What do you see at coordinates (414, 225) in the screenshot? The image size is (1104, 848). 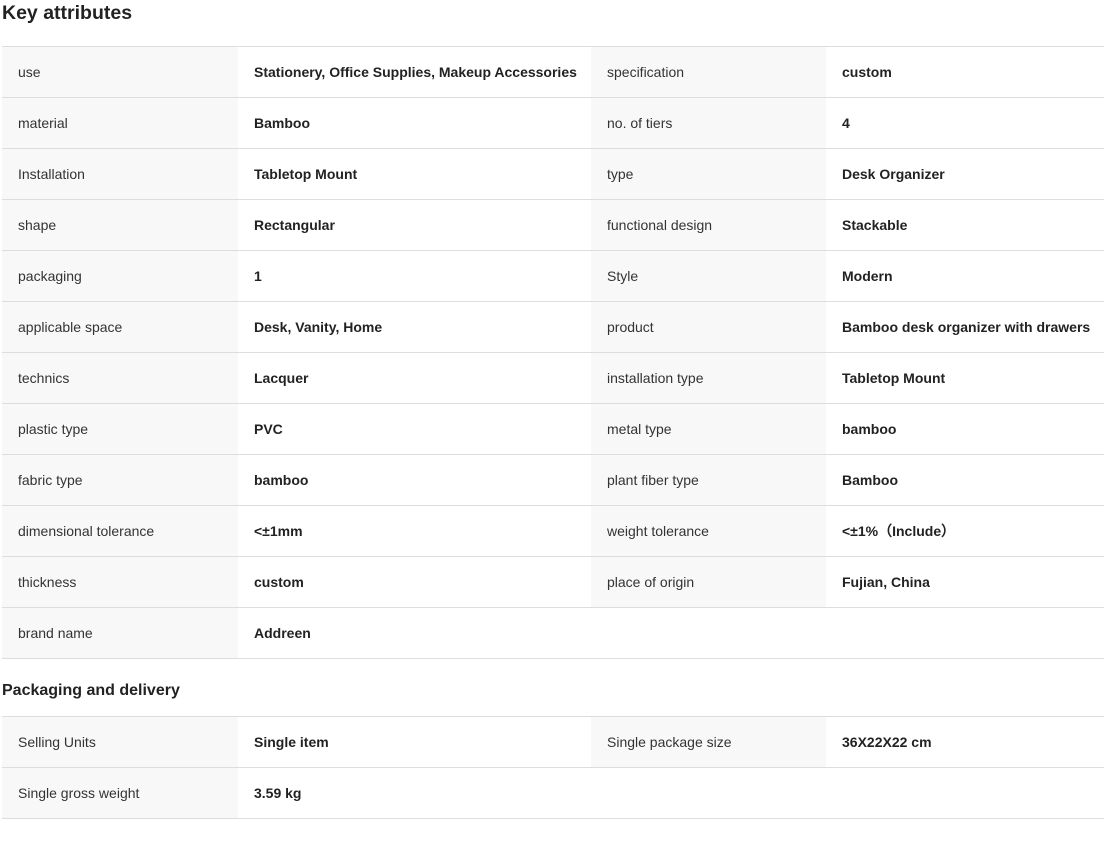 I see `attribute-value: Rectangular` at bounding box center [414, 225].